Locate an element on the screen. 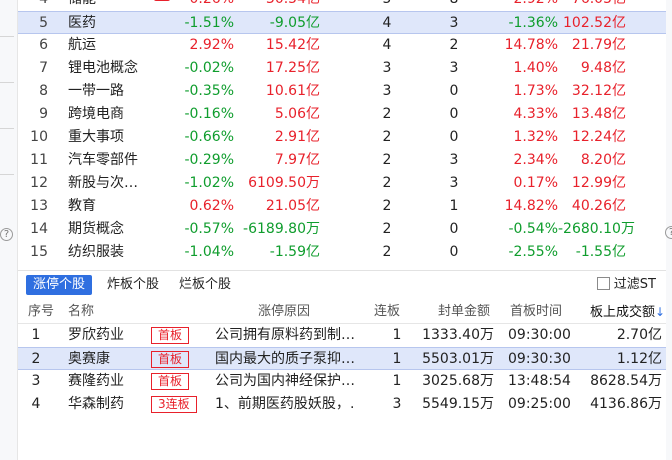 The width and height of the screenshot is (672, 460). sector-rank: 4 is located at coordinates (33, 5).